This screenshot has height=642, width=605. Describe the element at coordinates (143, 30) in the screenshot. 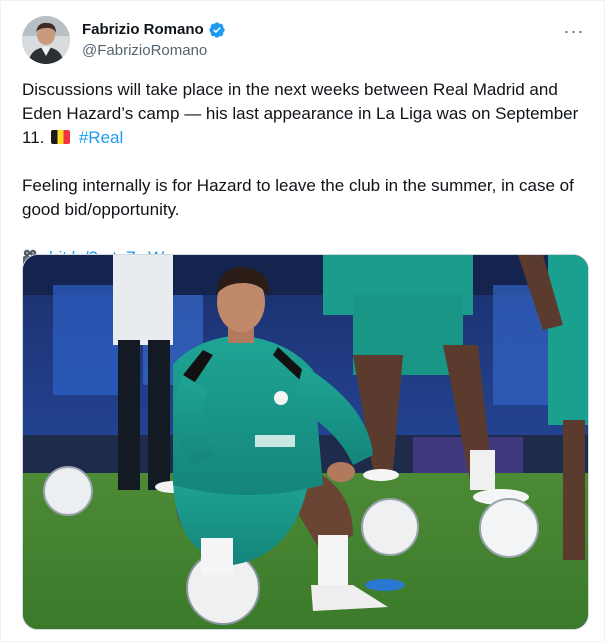

I see `display-name: Fabrizio Romano` at that location.